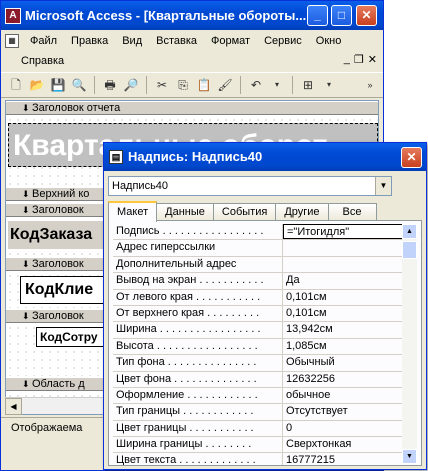  Describe the element at coordinates (16, 85) in the screenshot. I see `new-icon: 🗋` at that location.